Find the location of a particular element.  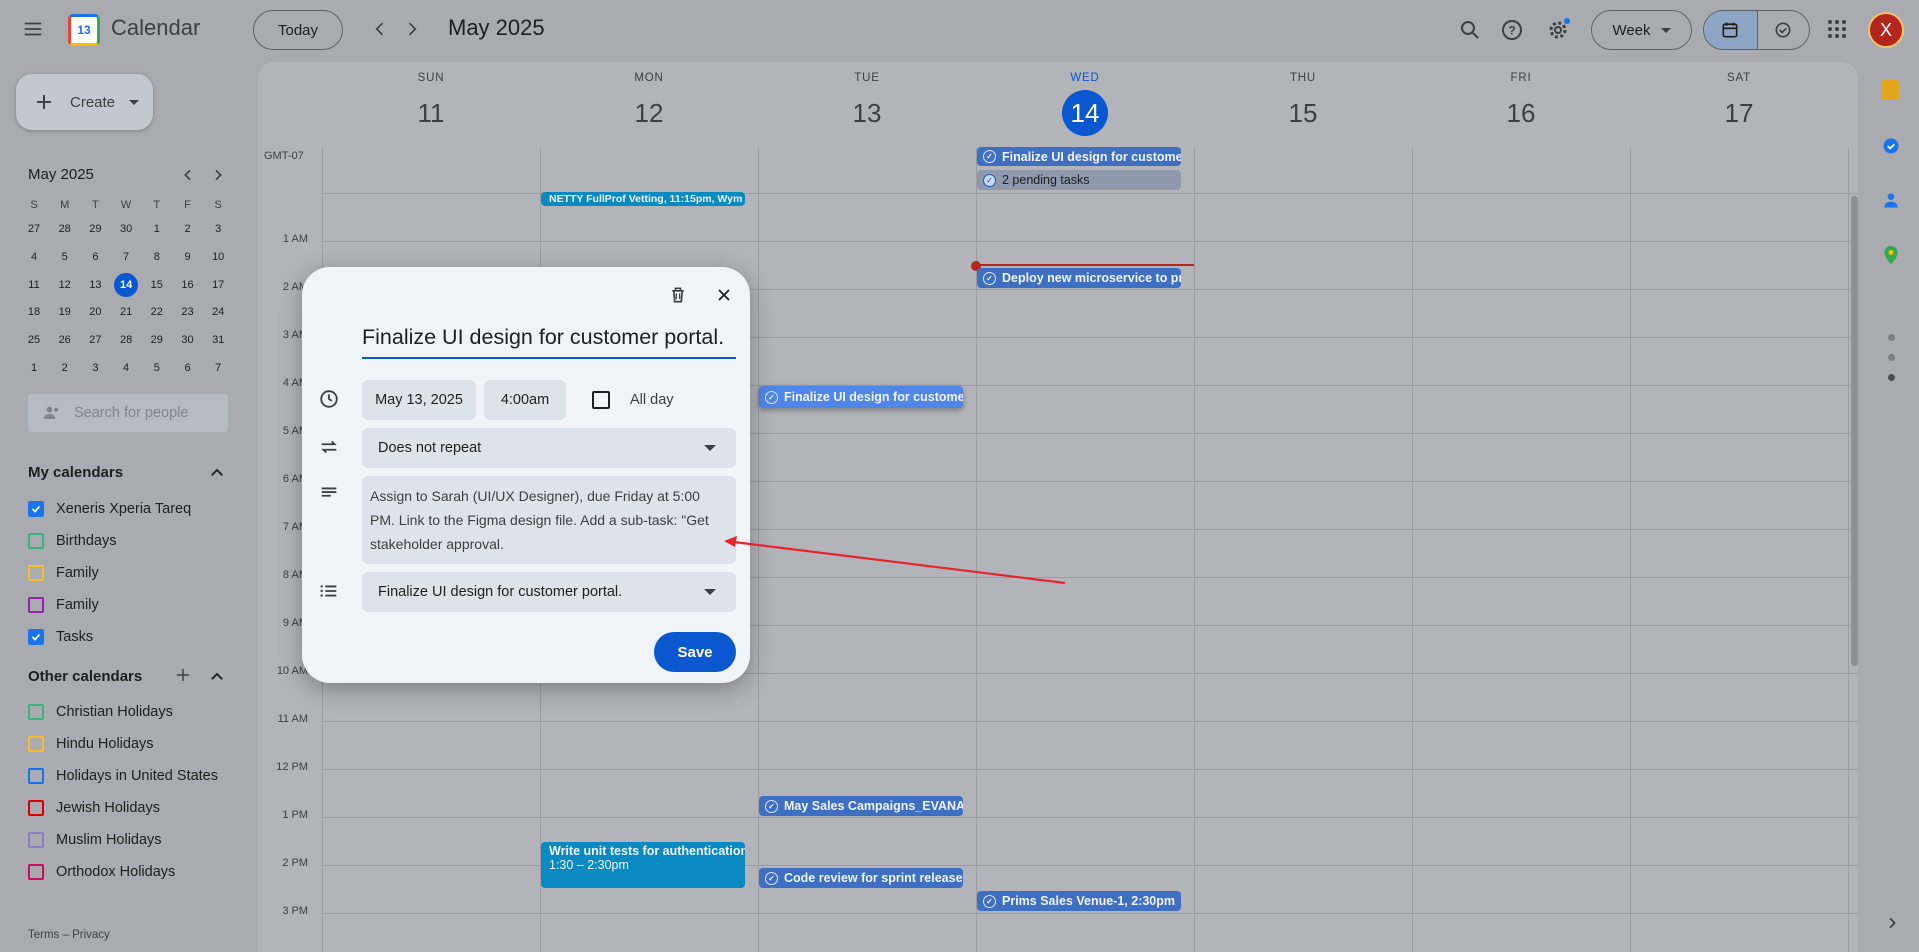

maps-icon is located at coordinates (1891, 255).